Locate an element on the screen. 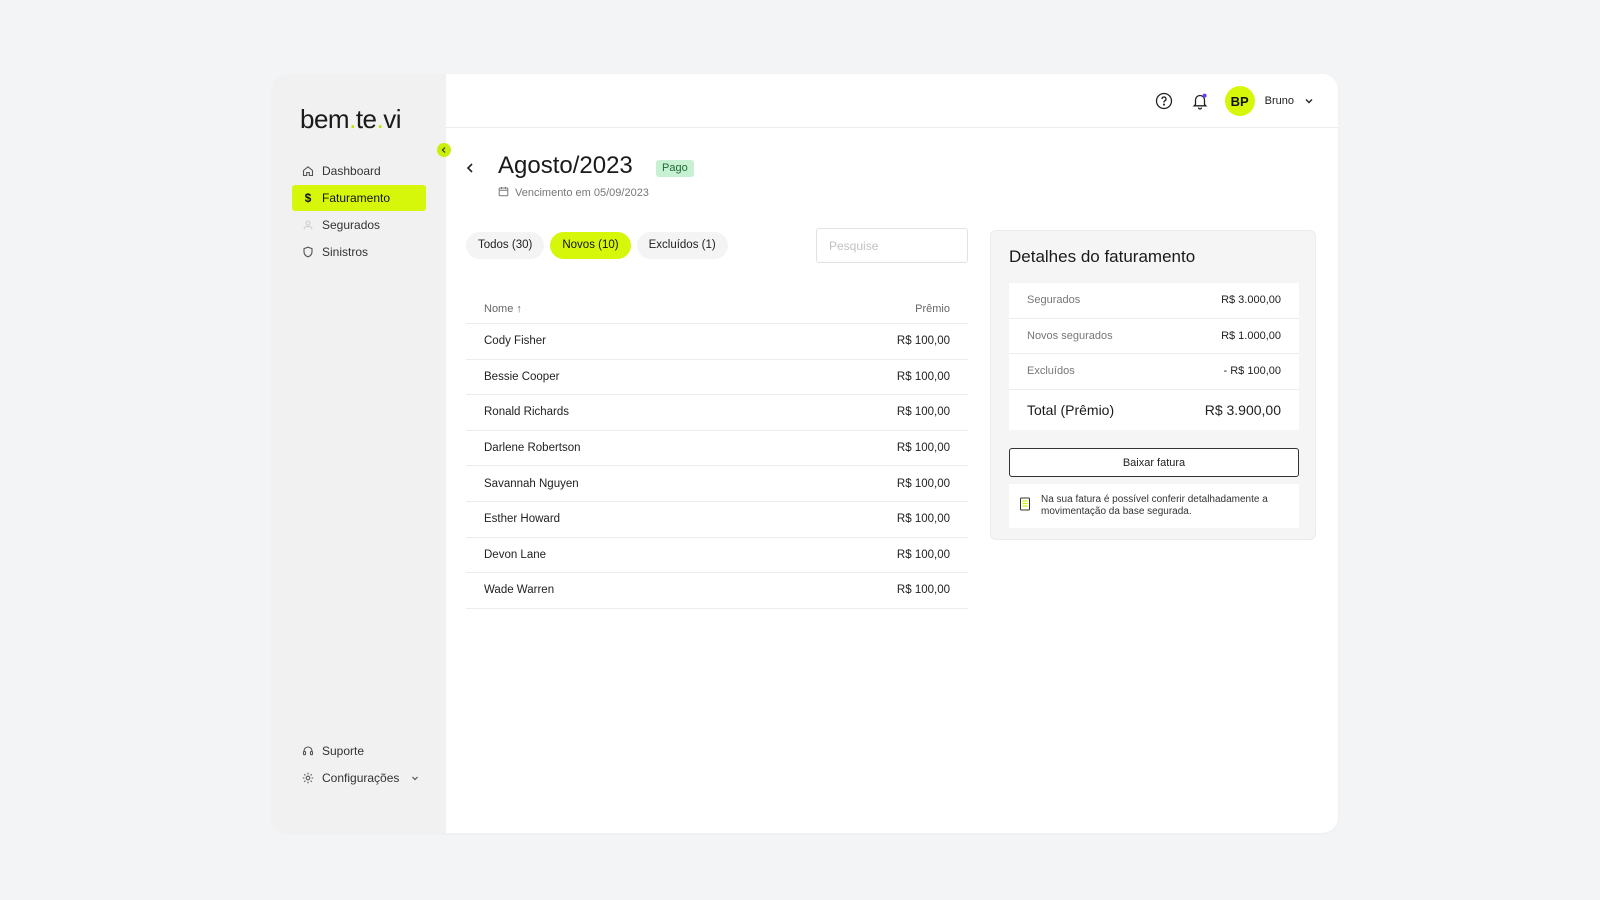 The image size is (1600, 900). due-date: Vencimento em 05/09/2023 is located at coordinates (573, 193).